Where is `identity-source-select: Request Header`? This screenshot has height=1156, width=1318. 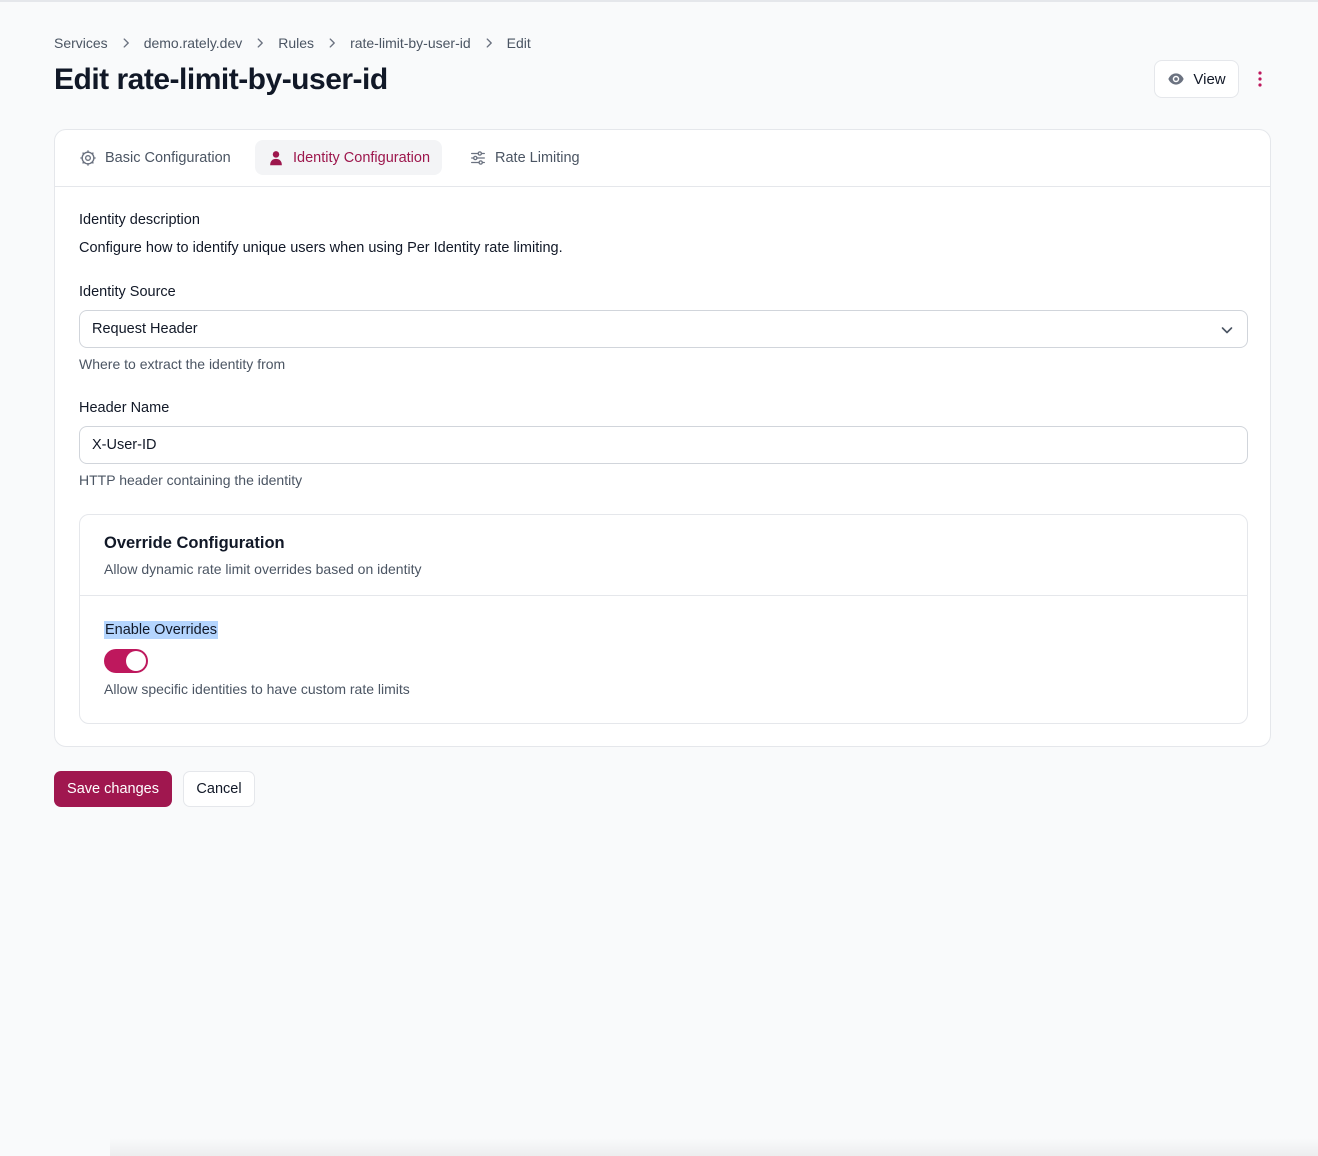
identity-source-select: Request Header is located at coordinates (663, 329).